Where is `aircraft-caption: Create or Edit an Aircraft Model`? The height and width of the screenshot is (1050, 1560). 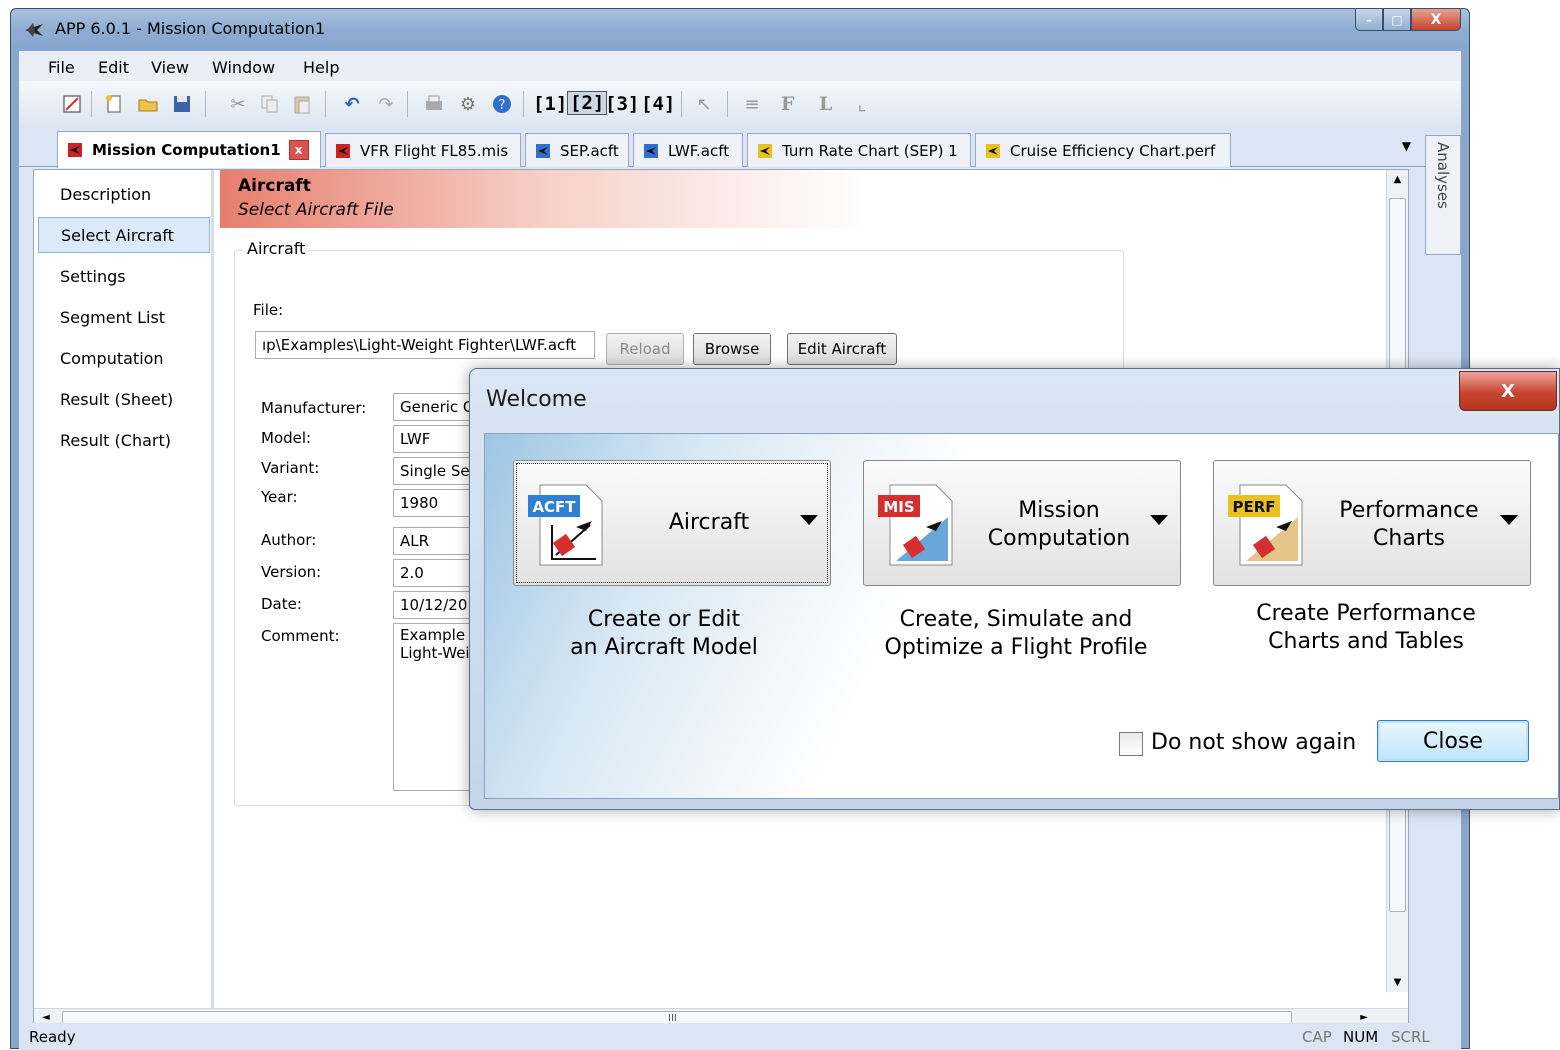
aircraft-caption: Create or Edit an Aircraft Model is located at coordinates (664, 634).